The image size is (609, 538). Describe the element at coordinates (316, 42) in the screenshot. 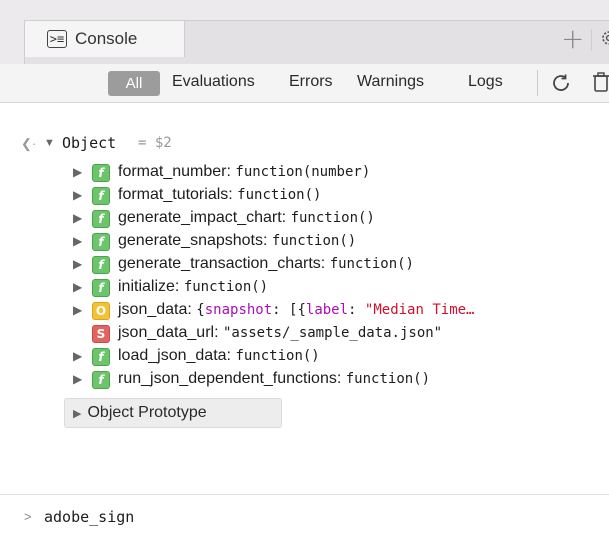

I see `tab-strip: >≡ Console +` at that location.